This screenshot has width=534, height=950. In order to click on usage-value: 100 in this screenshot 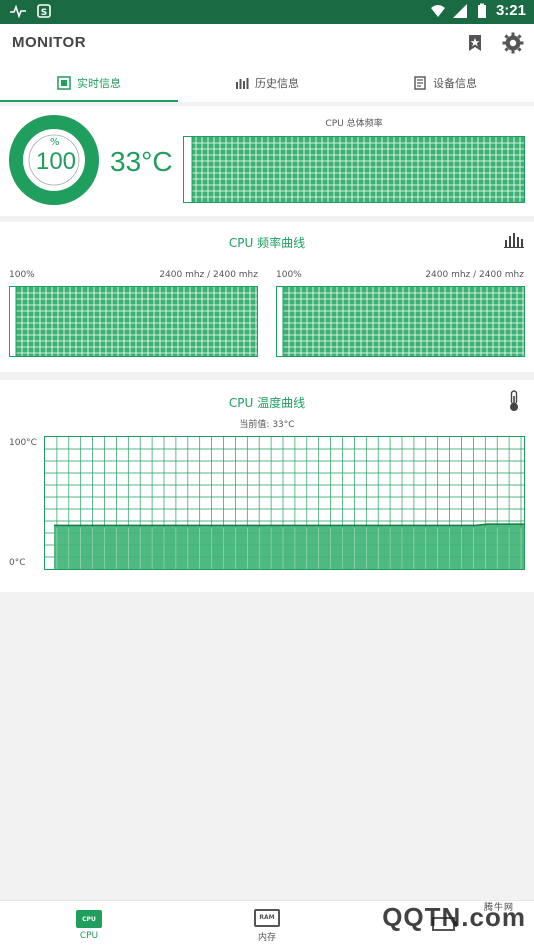, I will do `click(56, 161)`.